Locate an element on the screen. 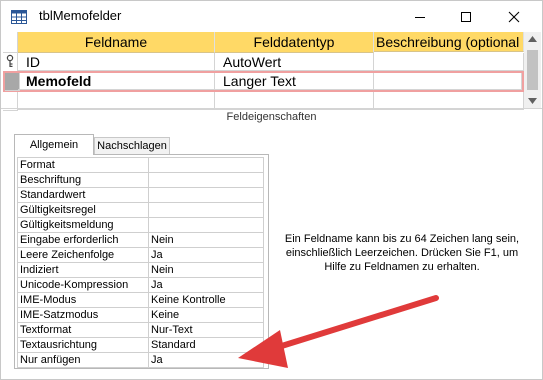  close-icon is located at coordinates (514, 16).